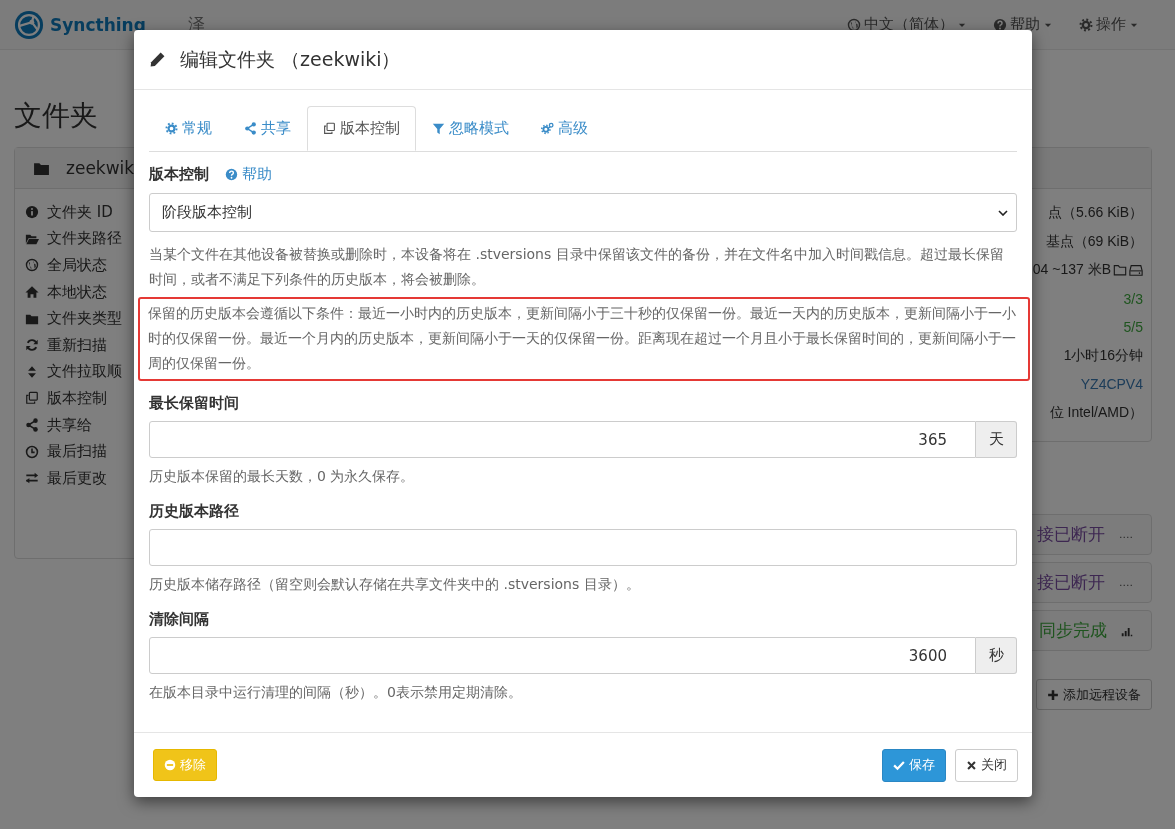 This screenshot has height=829, width=1175. What do you see at coordinates (84, 239) in the screenshot?
I see `property-label: 文件夹路径` at bounding box center [84, 239].